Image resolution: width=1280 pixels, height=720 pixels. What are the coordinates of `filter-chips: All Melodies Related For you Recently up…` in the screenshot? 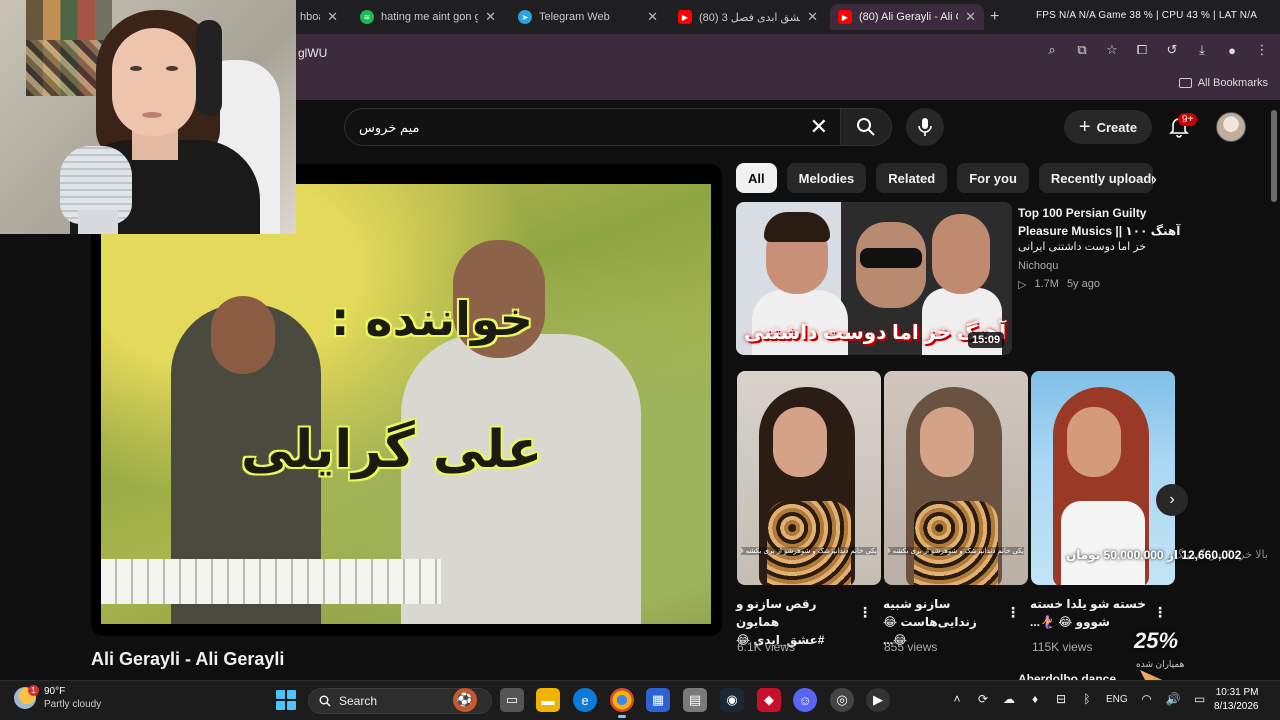 It's located at (944, 178).